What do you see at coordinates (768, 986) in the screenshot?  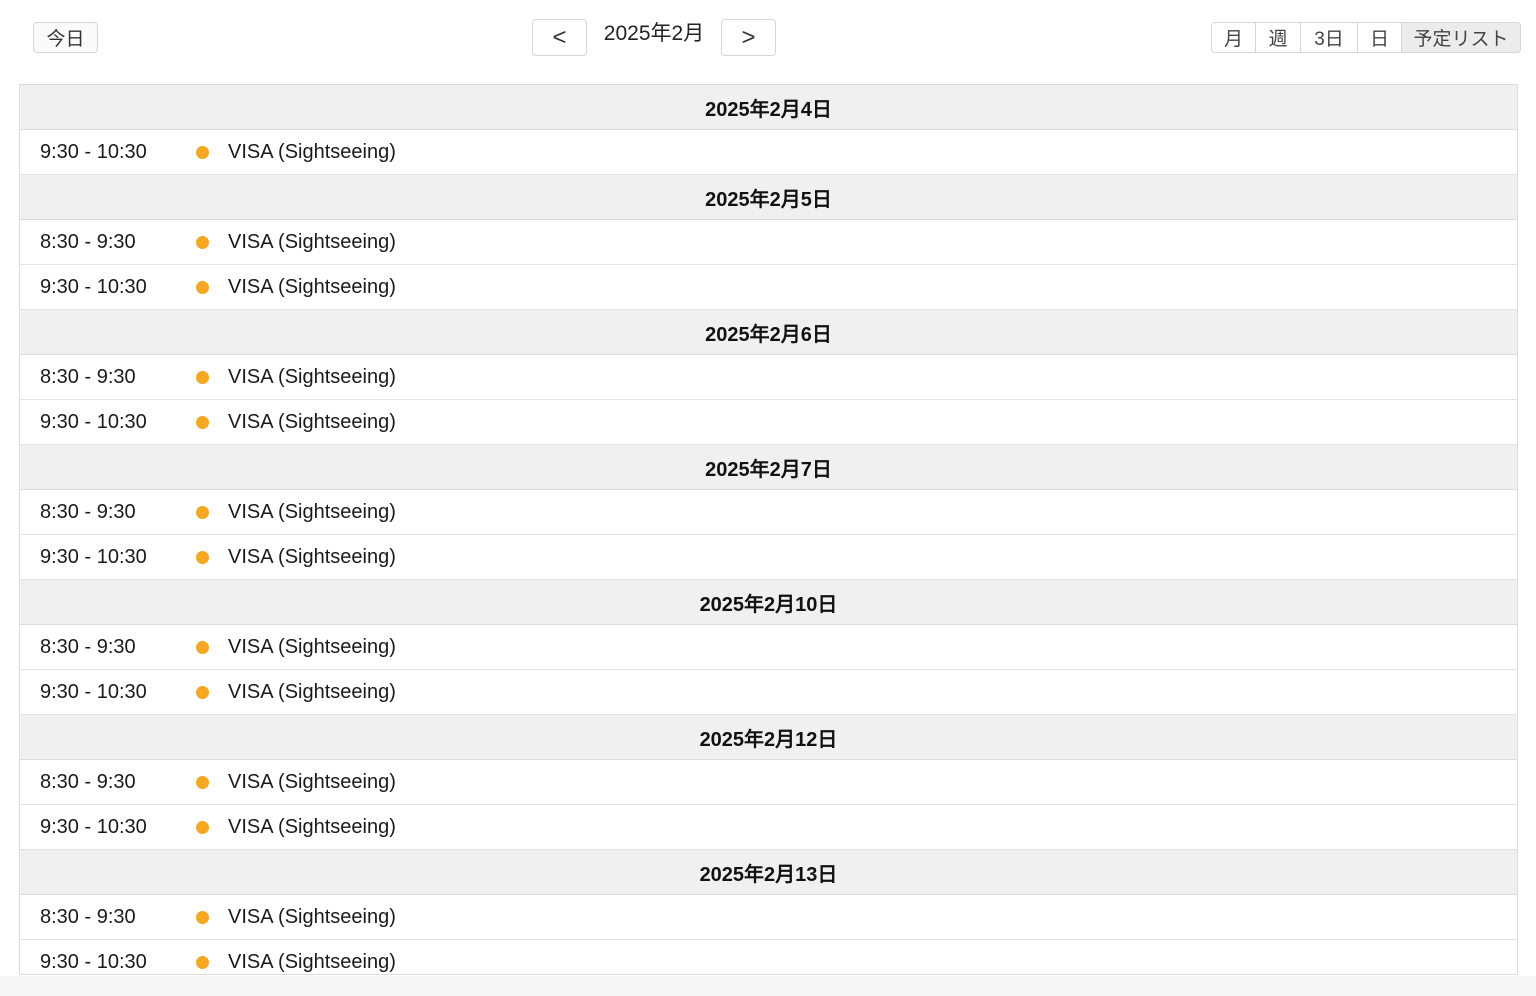 I see `window-bottom-edge` at bounding box center [768, 986].